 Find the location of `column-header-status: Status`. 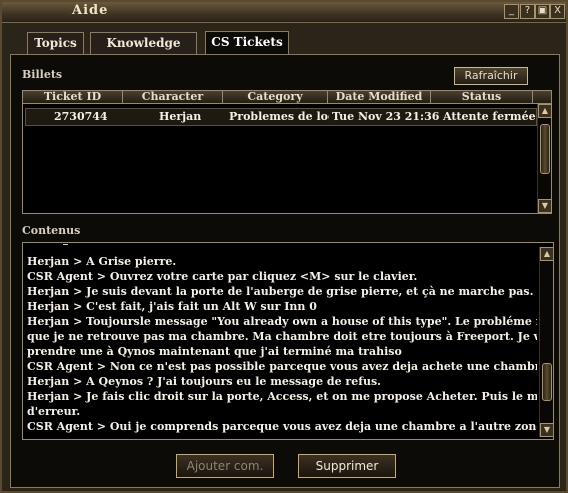

column-header-status: Status is located at coordinates (482, 97).